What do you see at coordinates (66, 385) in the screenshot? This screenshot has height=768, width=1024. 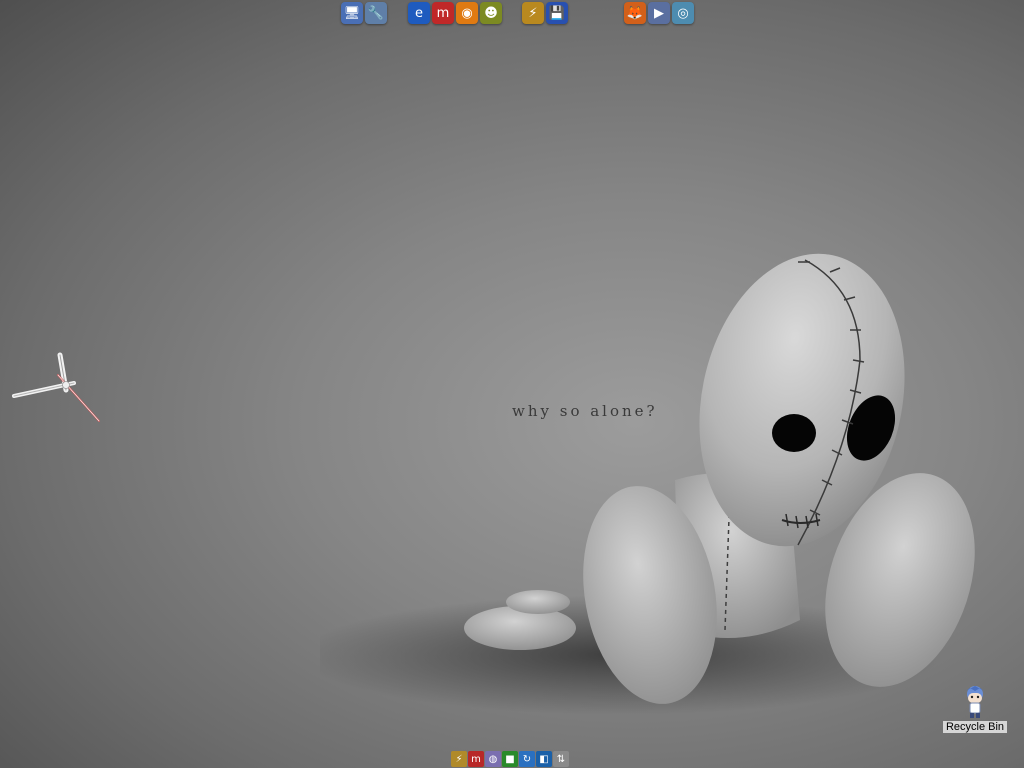 I see `clock-center-pin` at bounding box center [66, 385].